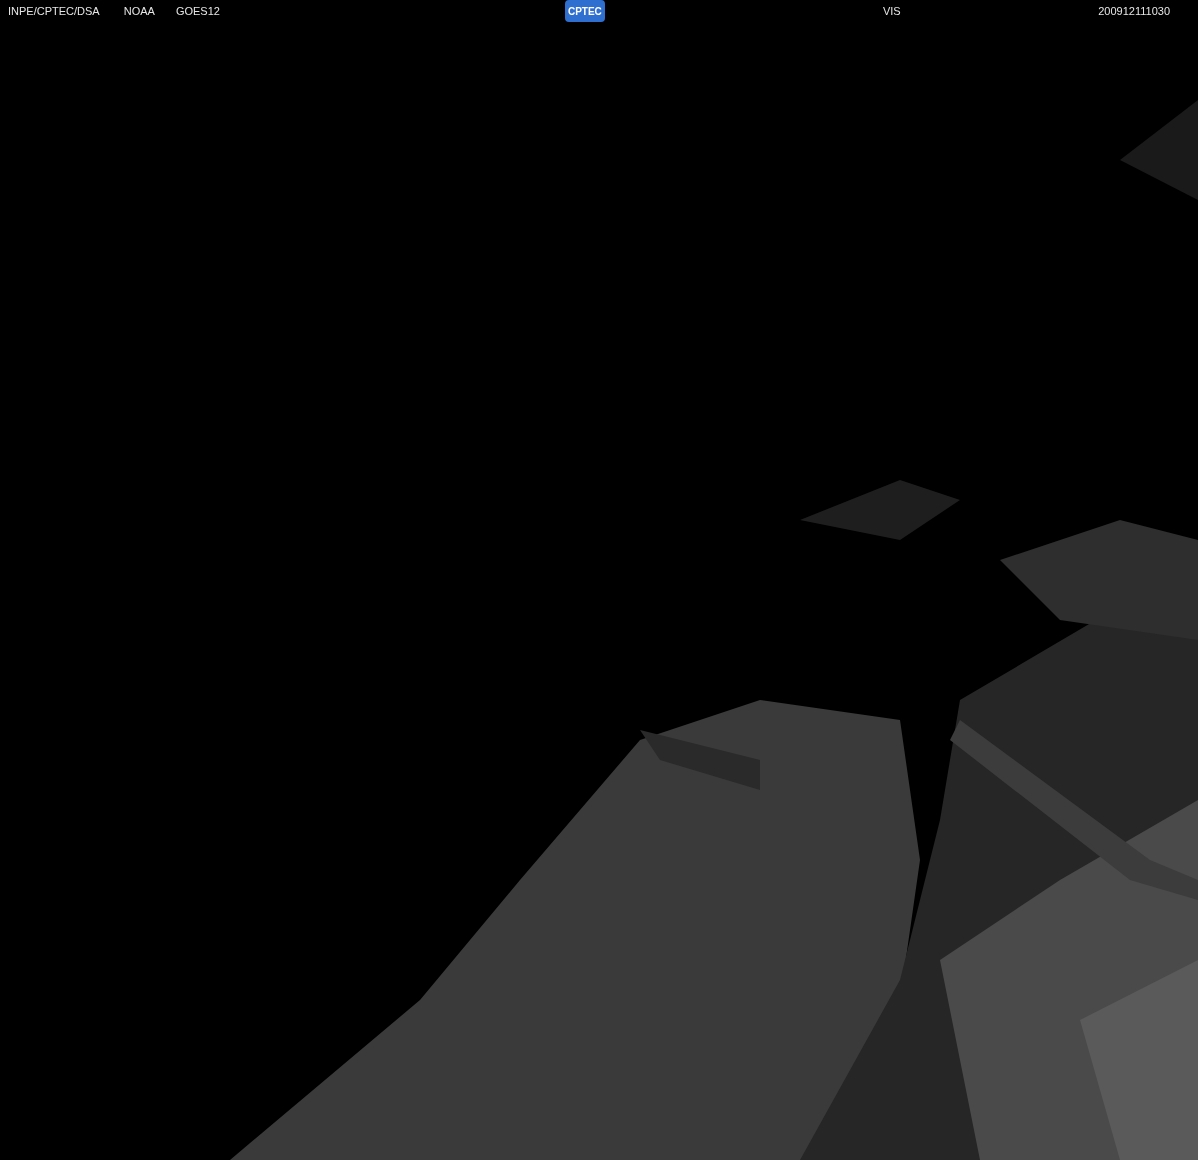 Image resolution: width=1198 pixels, height=1160 pixels. Describe the element at coordinates (1134, 11) in the screenshot. I see `timestamp-label: 200912111030` at that location.